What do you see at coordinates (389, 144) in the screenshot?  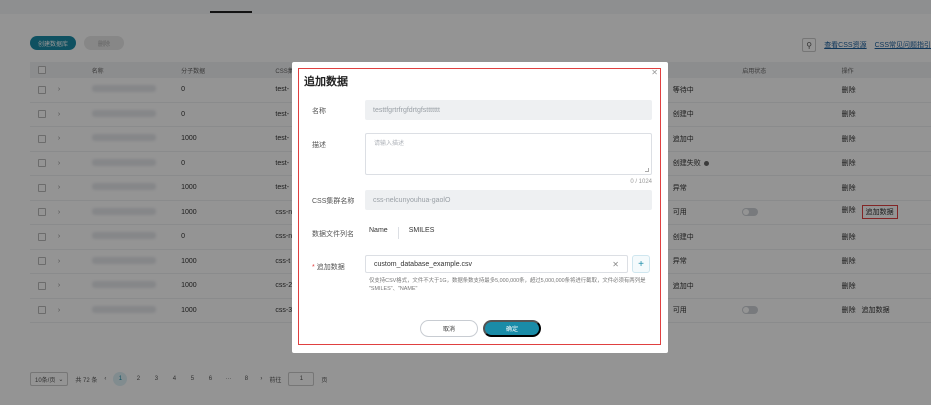 I see `description-placeholder: 请输入描述` at bounding box center [389, 144].